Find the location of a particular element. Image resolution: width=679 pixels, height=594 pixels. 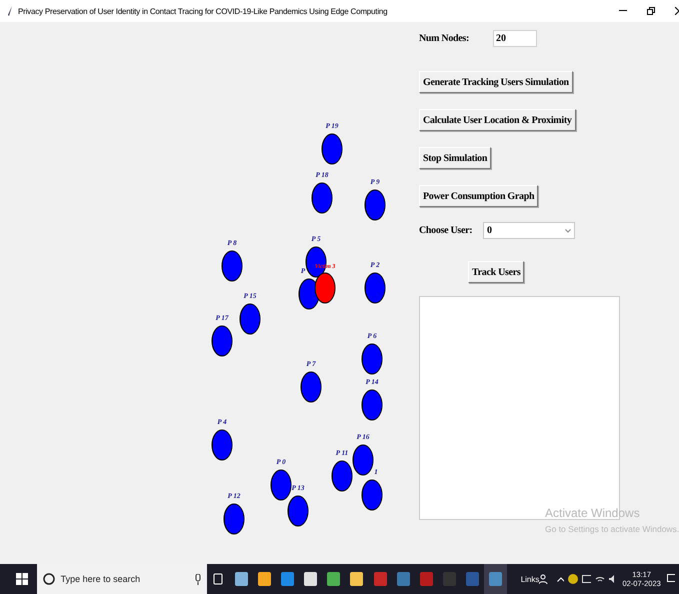

activation-title: Activate Windows is located at coordinates (593, 513).